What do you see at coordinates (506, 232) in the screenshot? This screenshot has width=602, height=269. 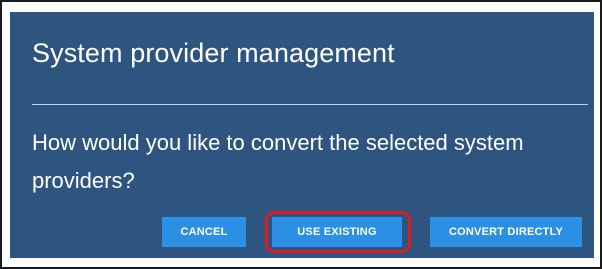 I see `convert-directly-button: CONVERT DIRECTLY` at bounding box center [506, 232].